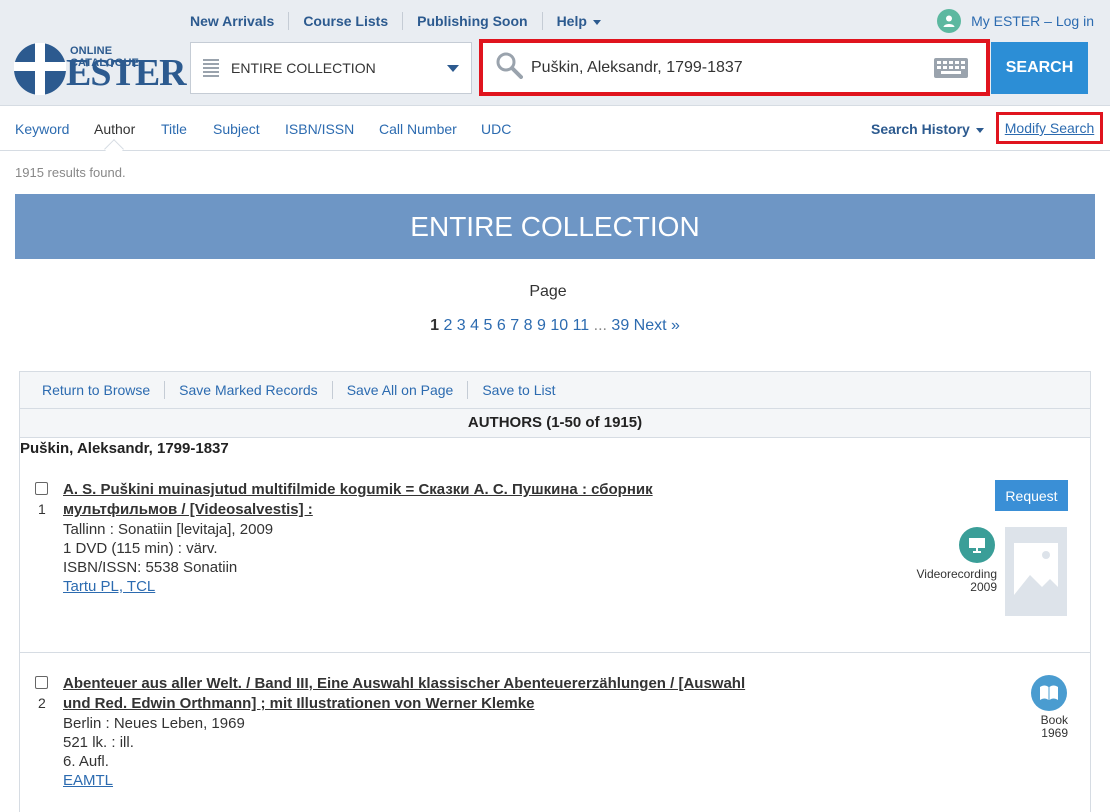 The width and height of the screenshot is (1110, 812). Describe the element at coordinates (1032, 21) in the screenshot. I see `login-link: My ESTER – Log in` at that location.